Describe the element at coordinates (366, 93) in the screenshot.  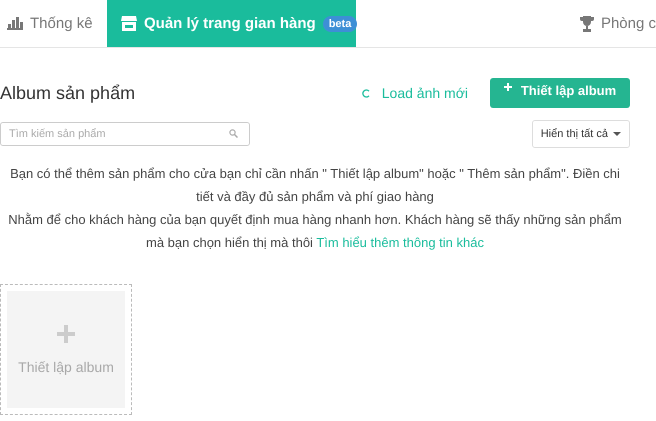
I see `refresh-icon` at that location.